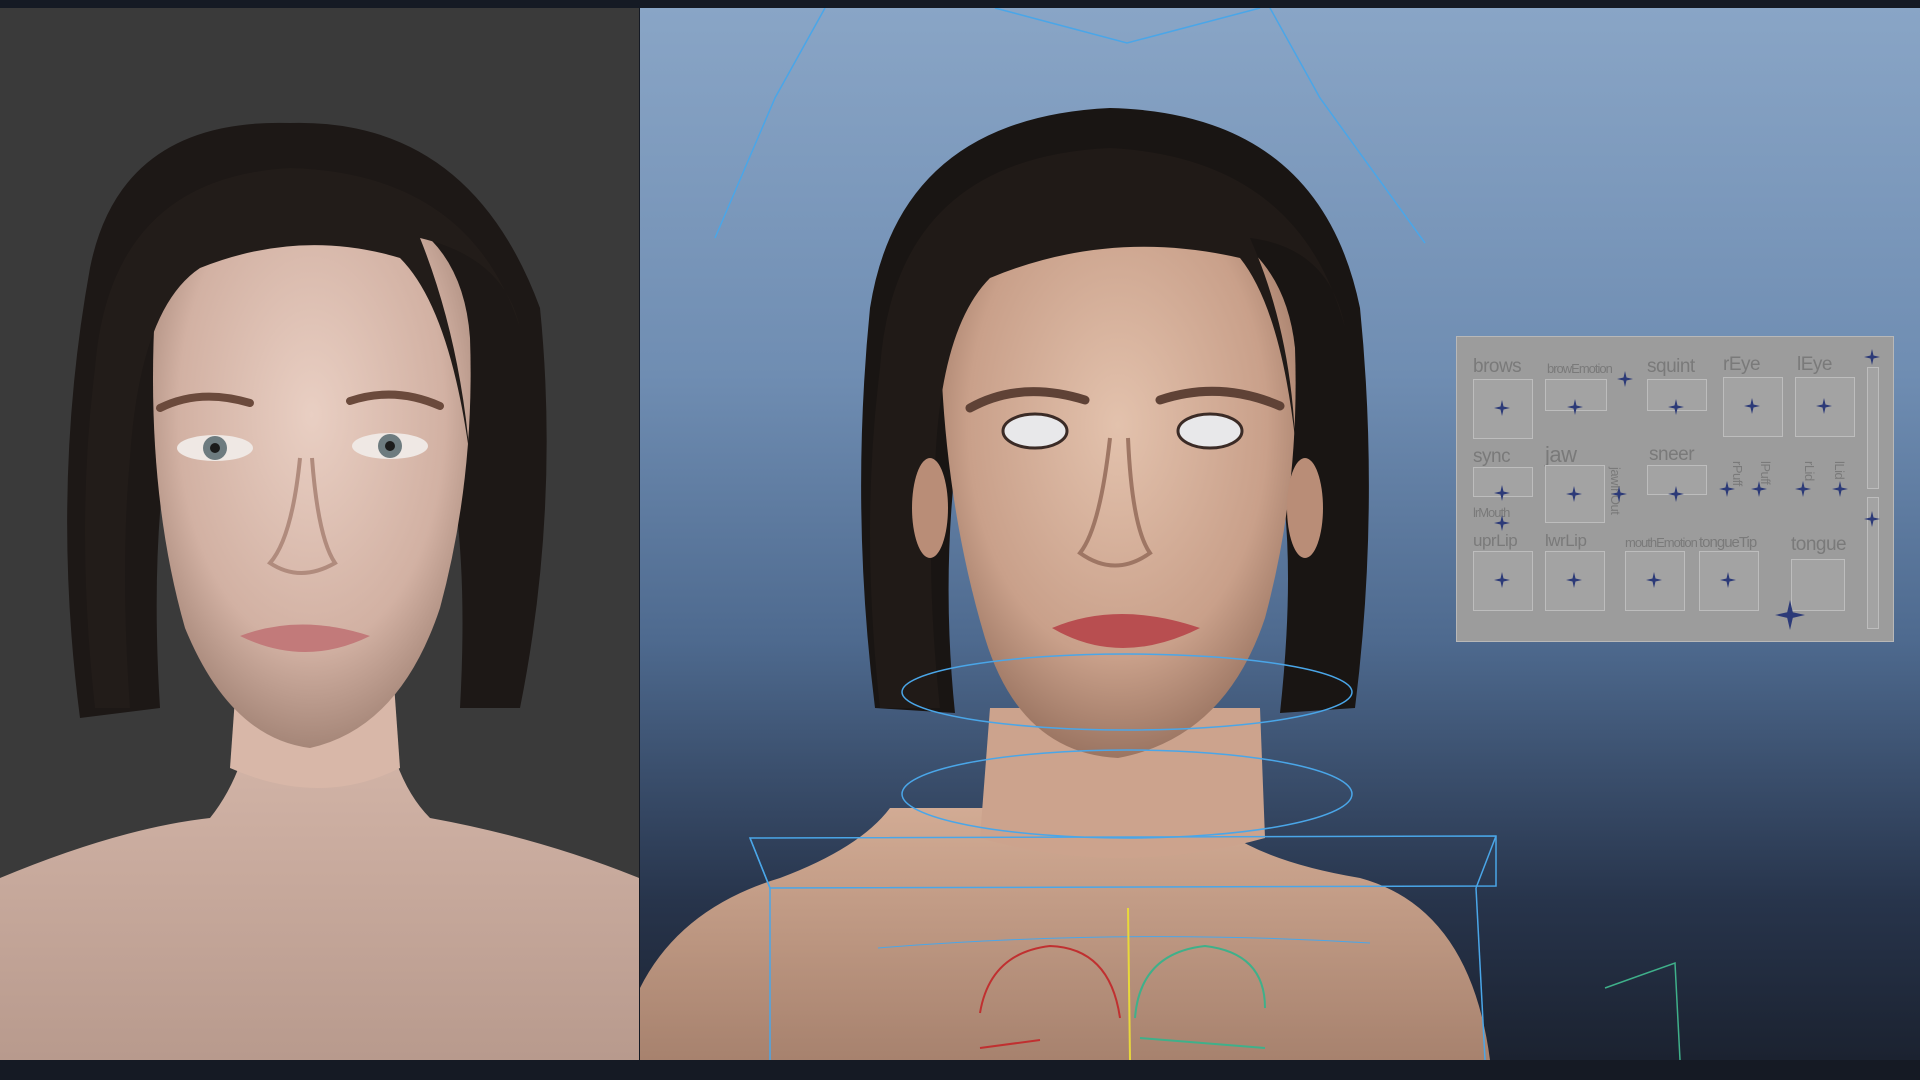 The height and width of the screenshot is (1080, 1920). I want to click on label-upr-lip: uprLip, so click(1495, 540).